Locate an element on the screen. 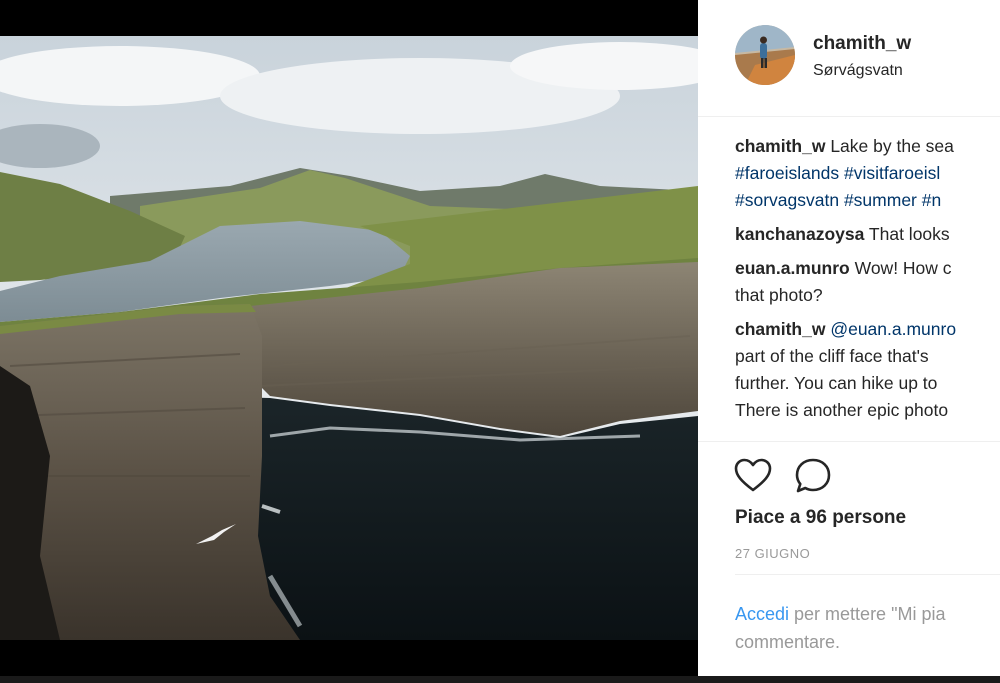 The width and height of the screenshot is (1000, 683). login-prompt-text: per mettere "Mi pia is located at coordinates (867, 614).